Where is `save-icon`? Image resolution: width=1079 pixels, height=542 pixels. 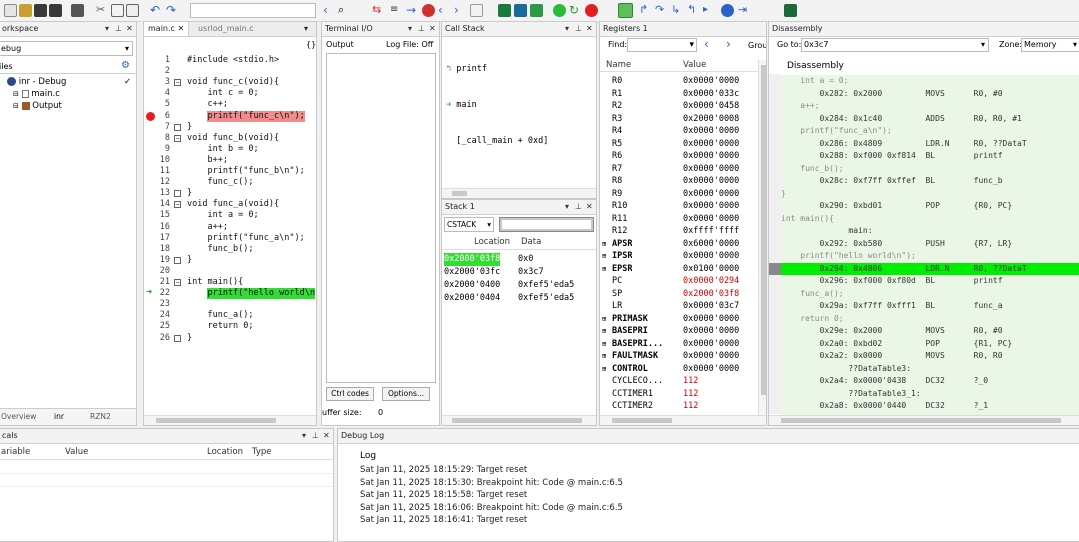 save-icon is located at coordinates (40, 10).